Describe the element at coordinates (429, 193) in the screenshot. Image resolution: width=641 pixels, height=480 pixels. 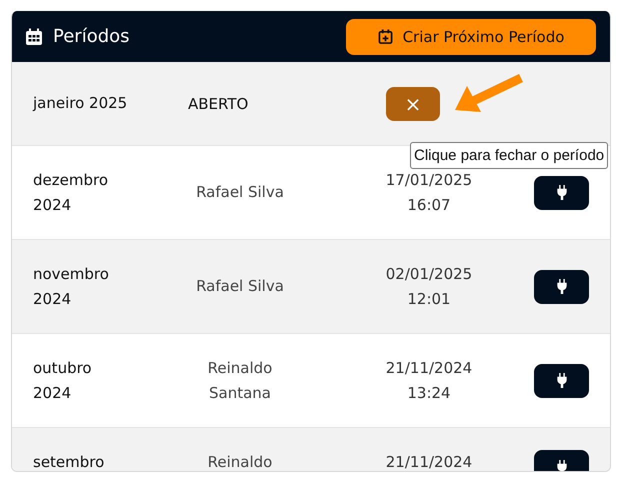
I see `date-cell-text: 17/01/2025 16:07` at that location.